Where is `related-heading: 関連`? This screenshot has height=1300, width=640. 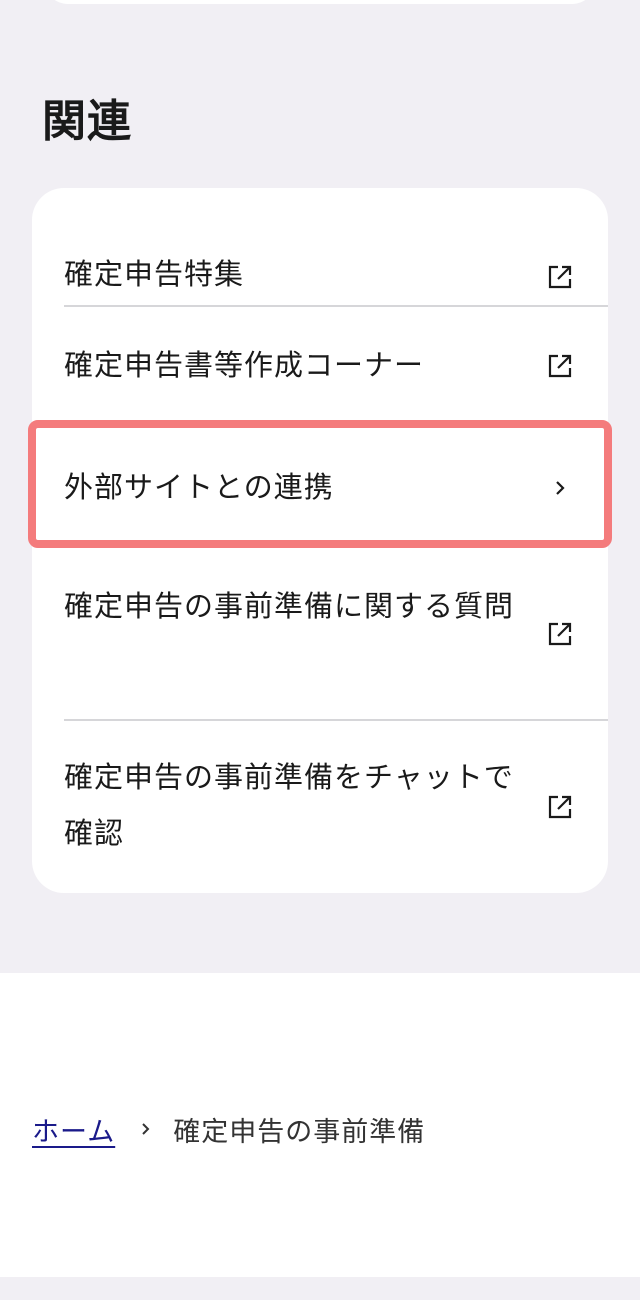
related-heading: 関連 is located at coordinates (87, 121).